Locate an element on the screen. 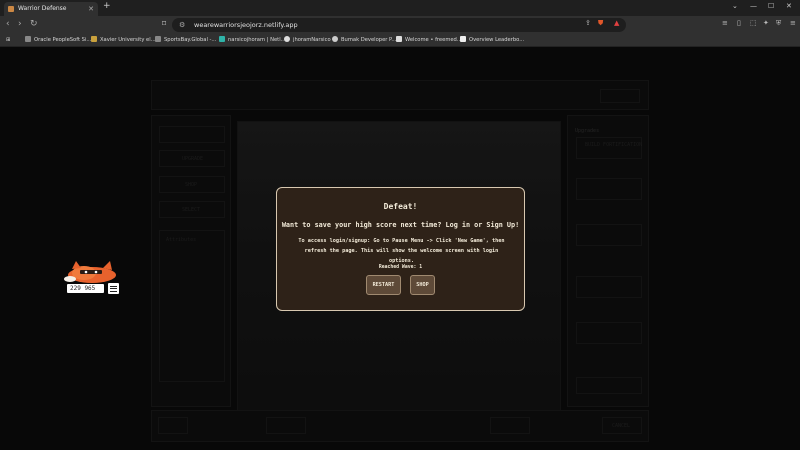 The image size is (800, 450). vpn-icon: ⛨ is located at coordinates (778, 23).